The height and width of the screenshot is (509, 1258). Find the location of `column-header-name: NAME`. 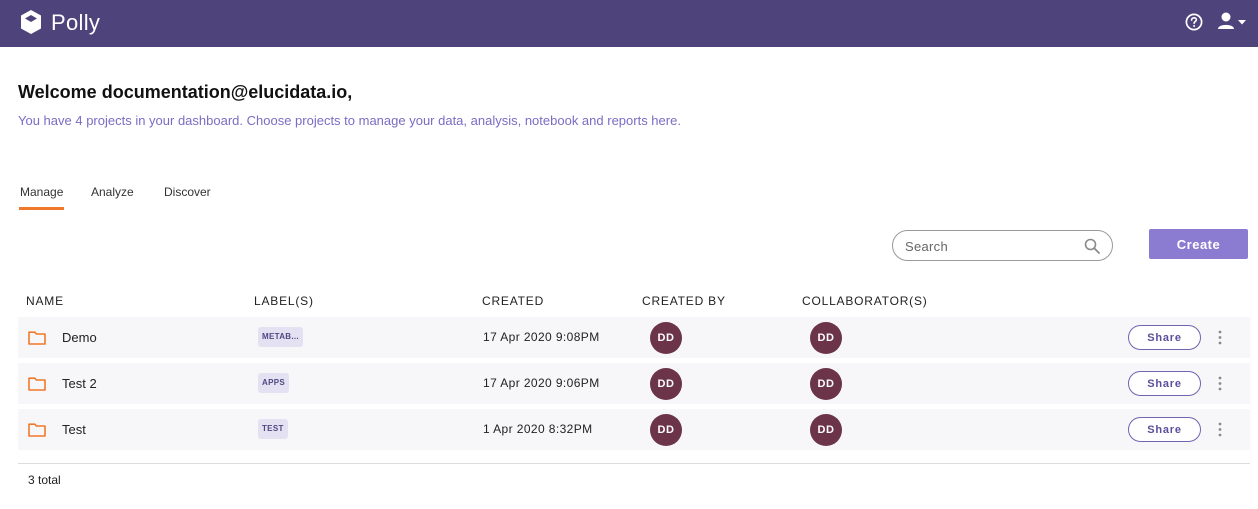

column-header-name: NAME is located at coordinates (45, 301).